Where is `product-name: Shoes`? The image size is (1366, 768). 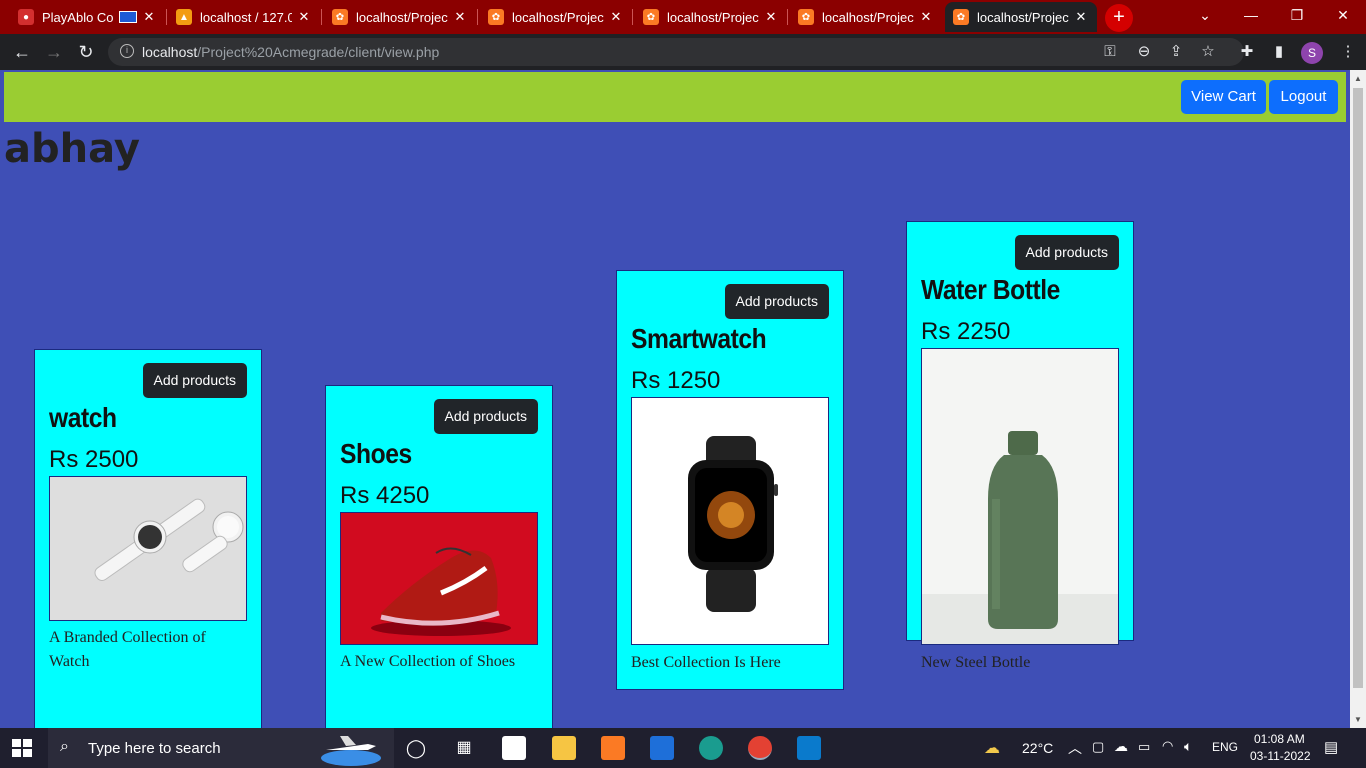 product-name: Shoes is located at coordinates (376, 453).